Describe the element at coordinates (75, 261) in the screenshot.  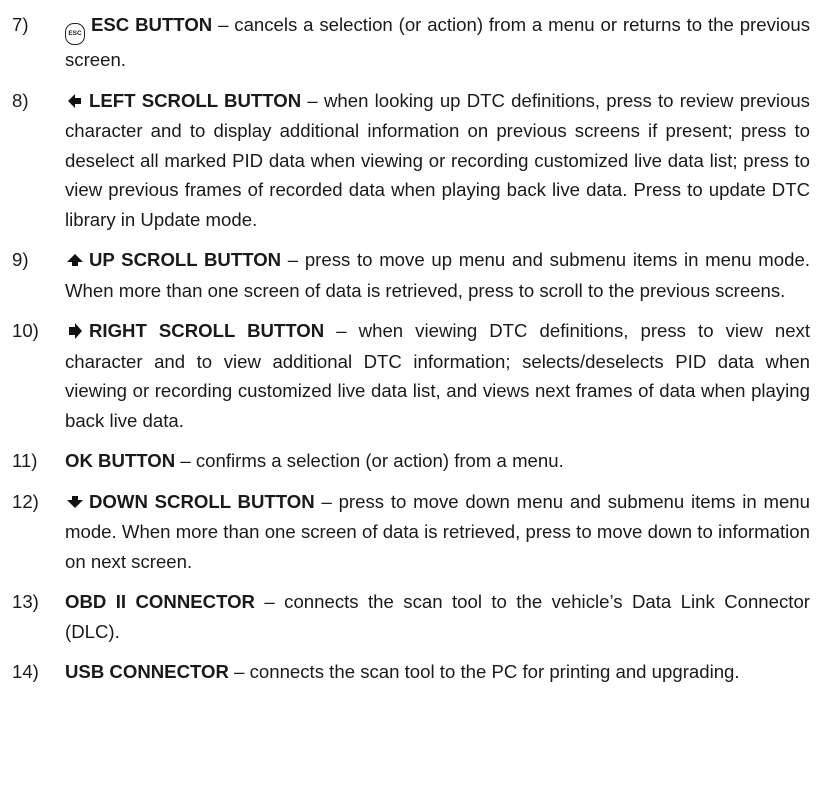
I see `up-arrow-icon` at that location.